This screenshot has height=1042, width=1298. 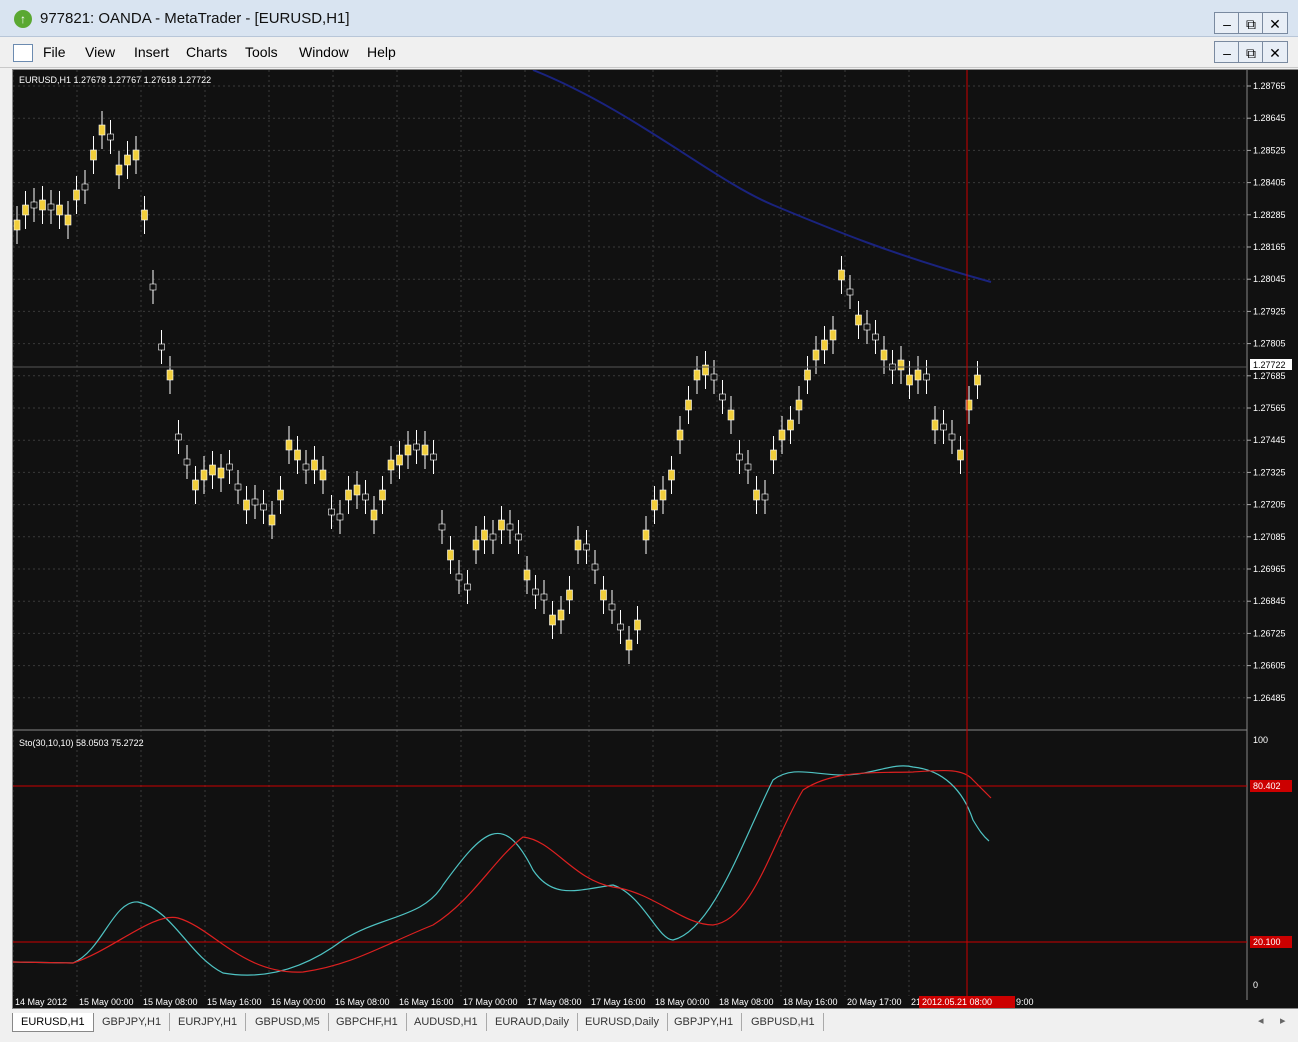 What do you see at coordinates (1269, 472) in the screenshot?
I see `price-label: 1.27325` at bounding box center [1269, 472].